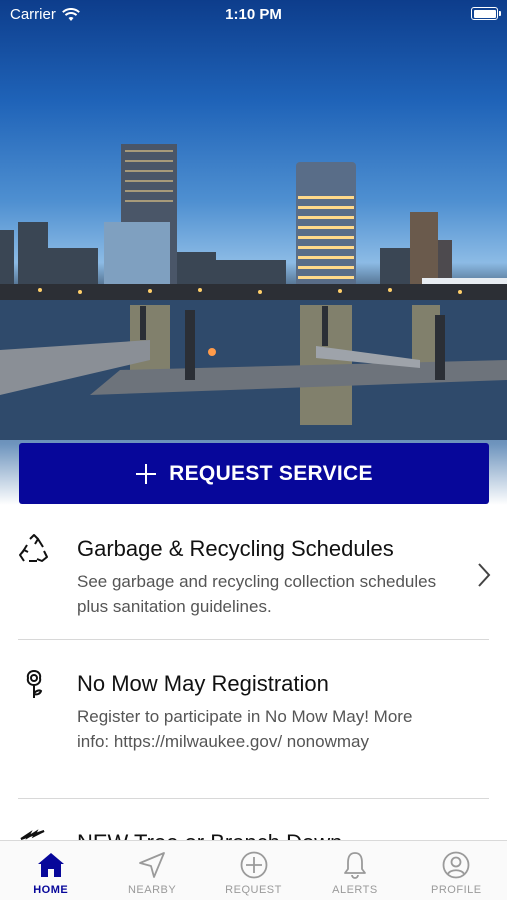  I want to click on tab-request: REQUEST, so click(253, 870).